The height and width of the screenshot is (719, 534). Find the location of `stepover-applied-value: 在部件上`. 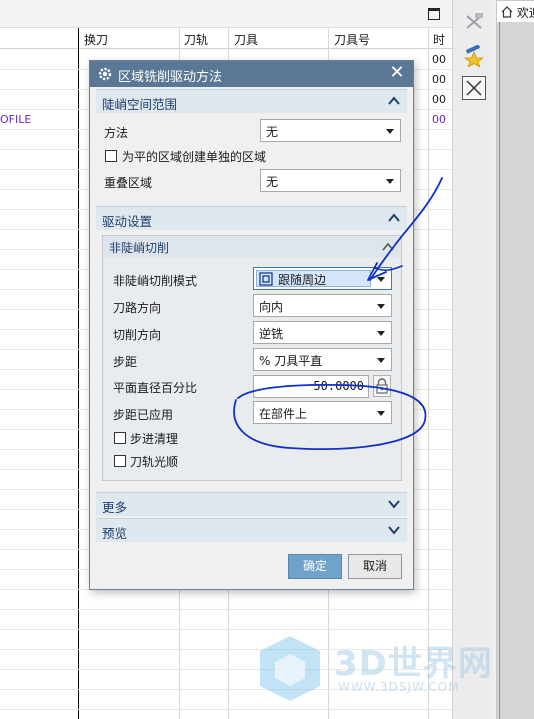

stepover-applied-value: 在部件上 is located at coordinates (283, 414).